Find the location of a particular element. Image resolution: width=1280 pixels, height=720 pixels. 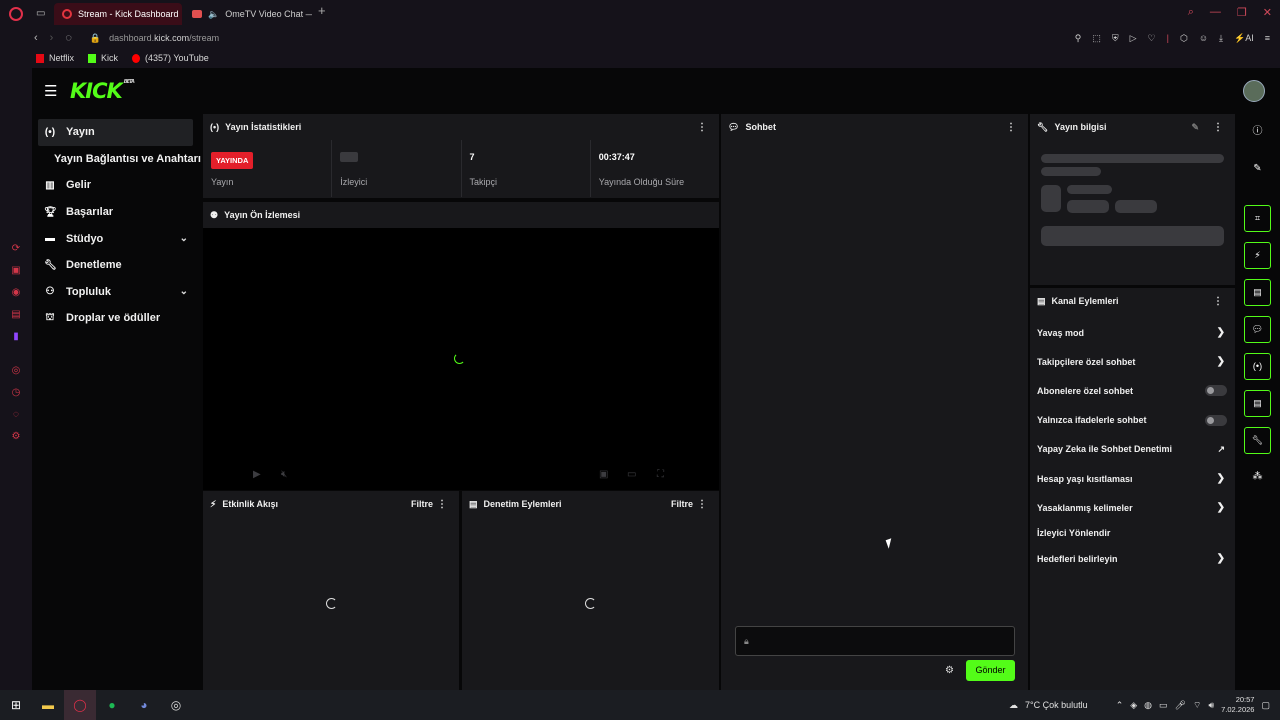

clip-icon: ⌗ is located at coordinates (1257, 218).